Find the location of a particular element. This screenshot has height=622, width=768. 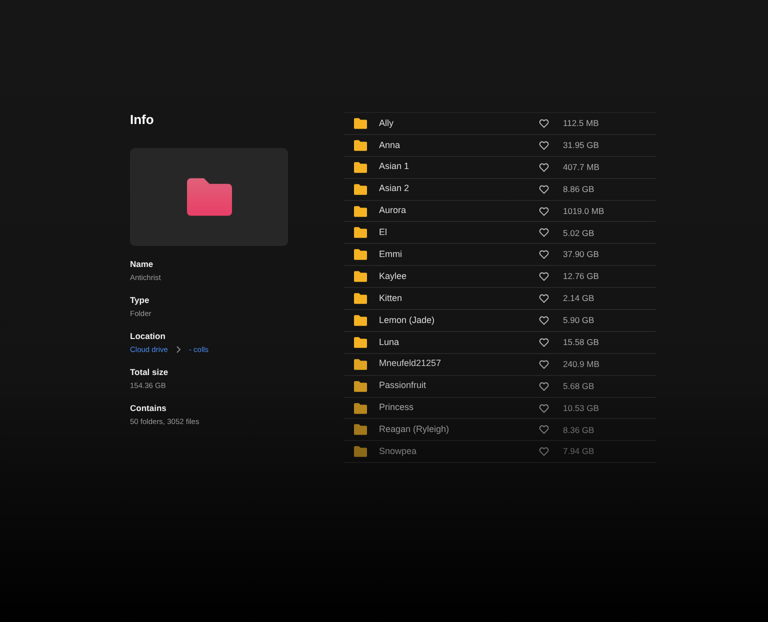

file-size: 8.36 GB is located at coordinates (578, 430).